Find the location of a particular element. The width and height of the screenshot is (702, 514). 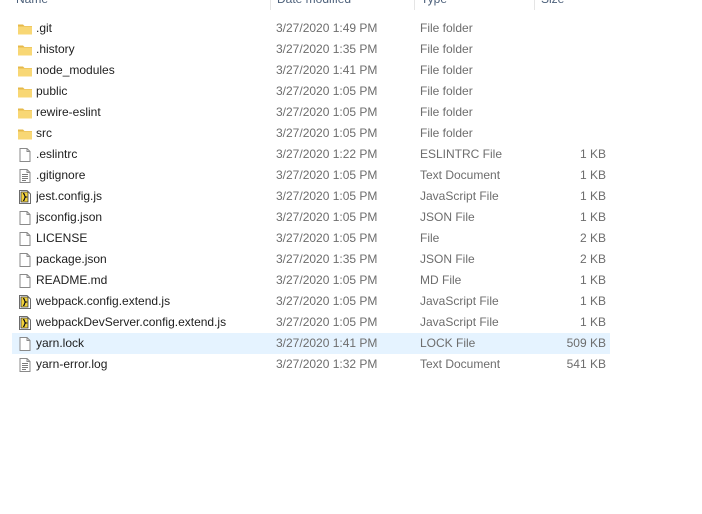

column-header-date-modified: Date modified is located at coordinates (342, 5).